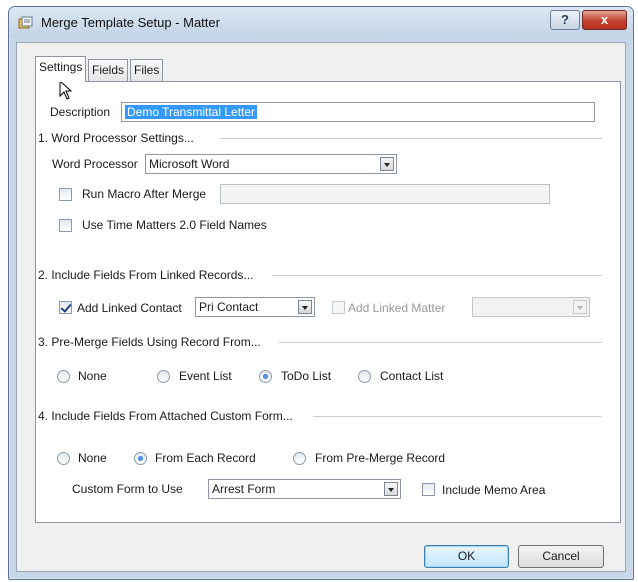 Image resolution: width=638 pixels, height=582 pixels. I want to click on include-memo-checkbox, so click(428, 489).